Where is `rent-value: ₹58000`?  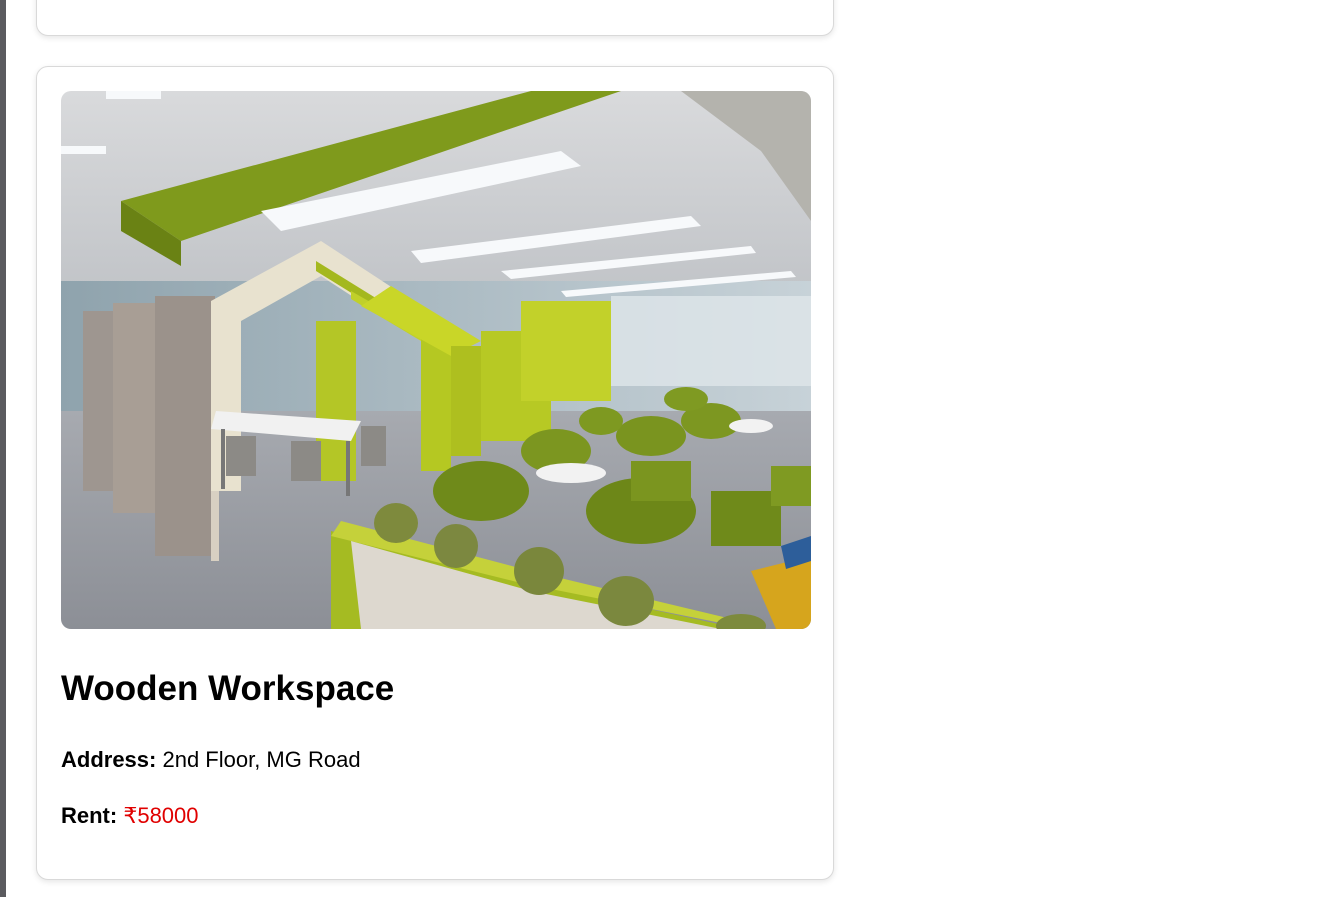 rent-value: ₹58000 is located at coordinates (161, 815).